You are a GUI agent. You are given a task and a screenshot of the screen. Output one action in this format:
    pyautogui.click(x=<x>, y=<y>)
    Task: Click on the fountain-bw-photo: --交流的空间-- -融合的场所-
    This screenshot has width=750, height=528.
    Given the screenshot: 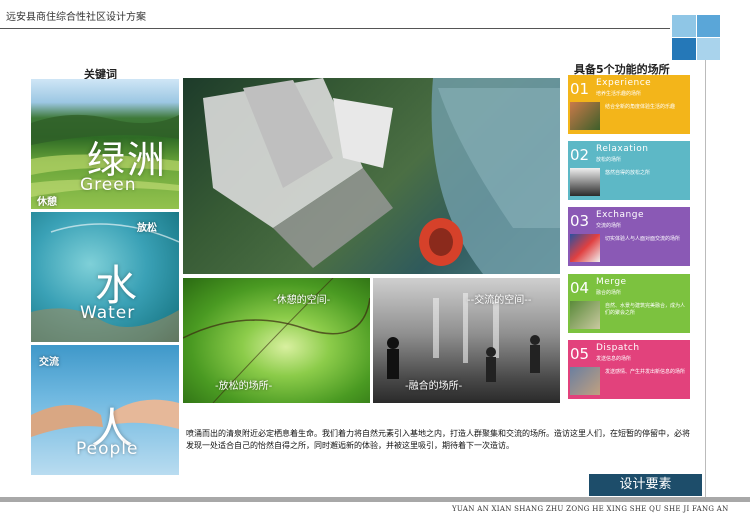 What is the action you would take?
    pyautogui.click(x=466, y=340)
    